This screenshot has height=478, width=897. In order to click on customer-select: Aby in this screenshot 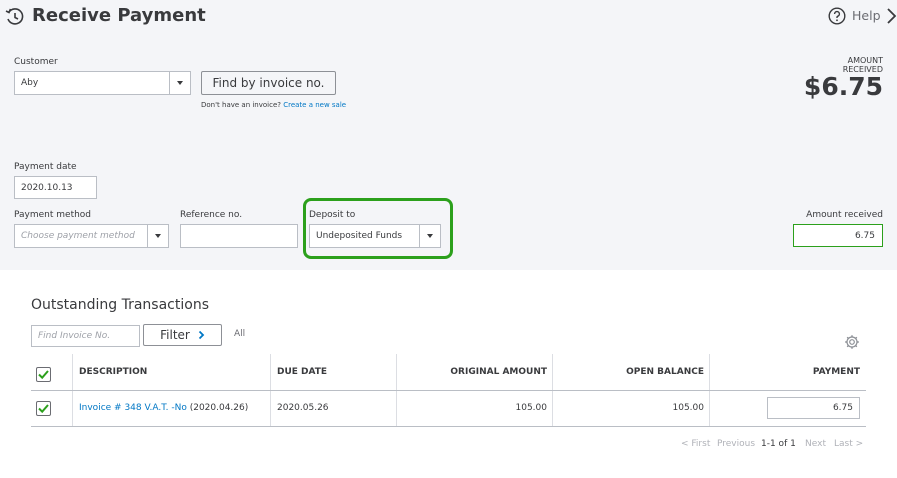, I will do `click(102, 83)`.